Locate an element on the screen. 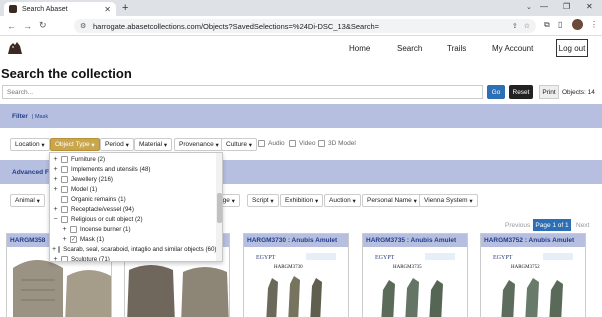  nav-home-link: Home is located at coordinates (359, 48).